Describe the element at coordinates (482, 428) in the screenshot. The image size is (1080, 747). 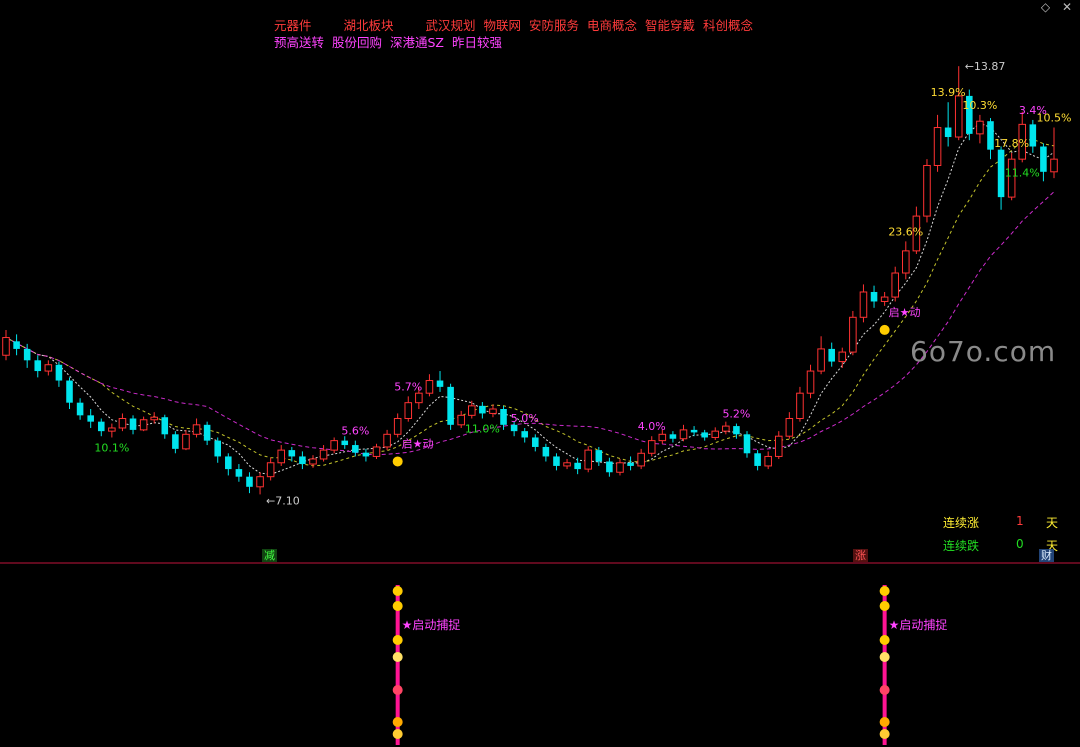
I see `percent-label: 11.0%` at that location.